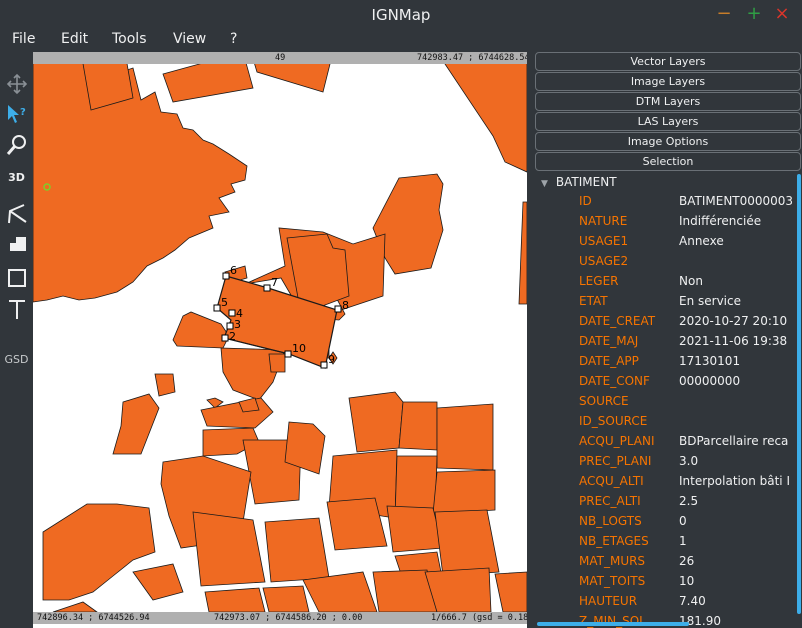 The image size is (802, 628). What do you see at coordinates (687, 561) in the screenshot?
I see `attribute-value: 26` at bounding box center [687, 561].